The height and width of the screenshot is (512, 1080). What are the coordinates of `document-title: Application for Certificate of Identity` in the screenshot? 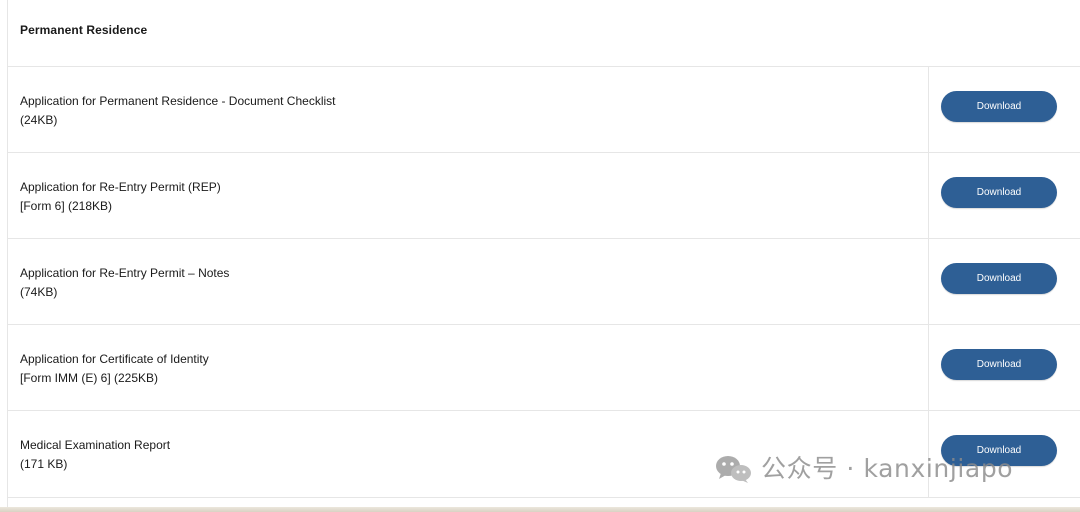 It's located at (114, 359).